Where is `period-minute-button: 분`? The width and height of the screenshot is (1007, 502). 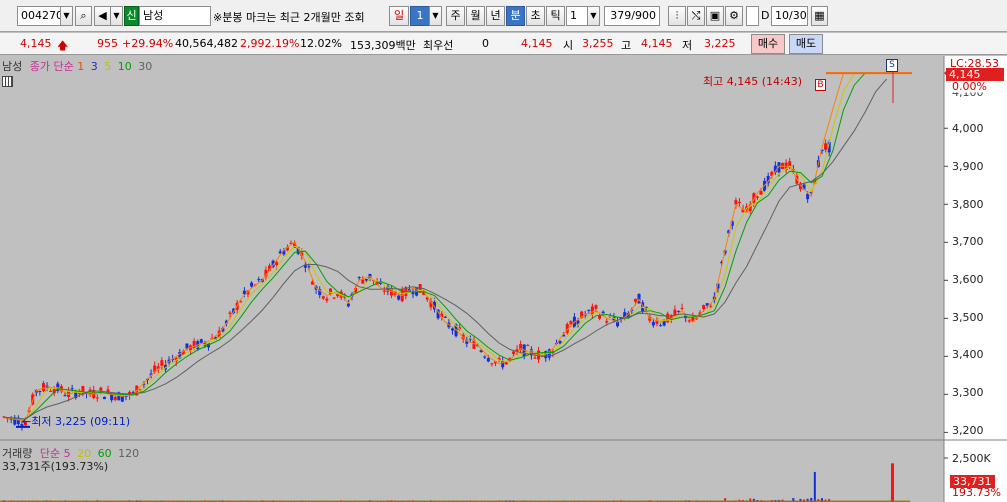 period-minute-button: 분 is located at coordinates (515, 16).